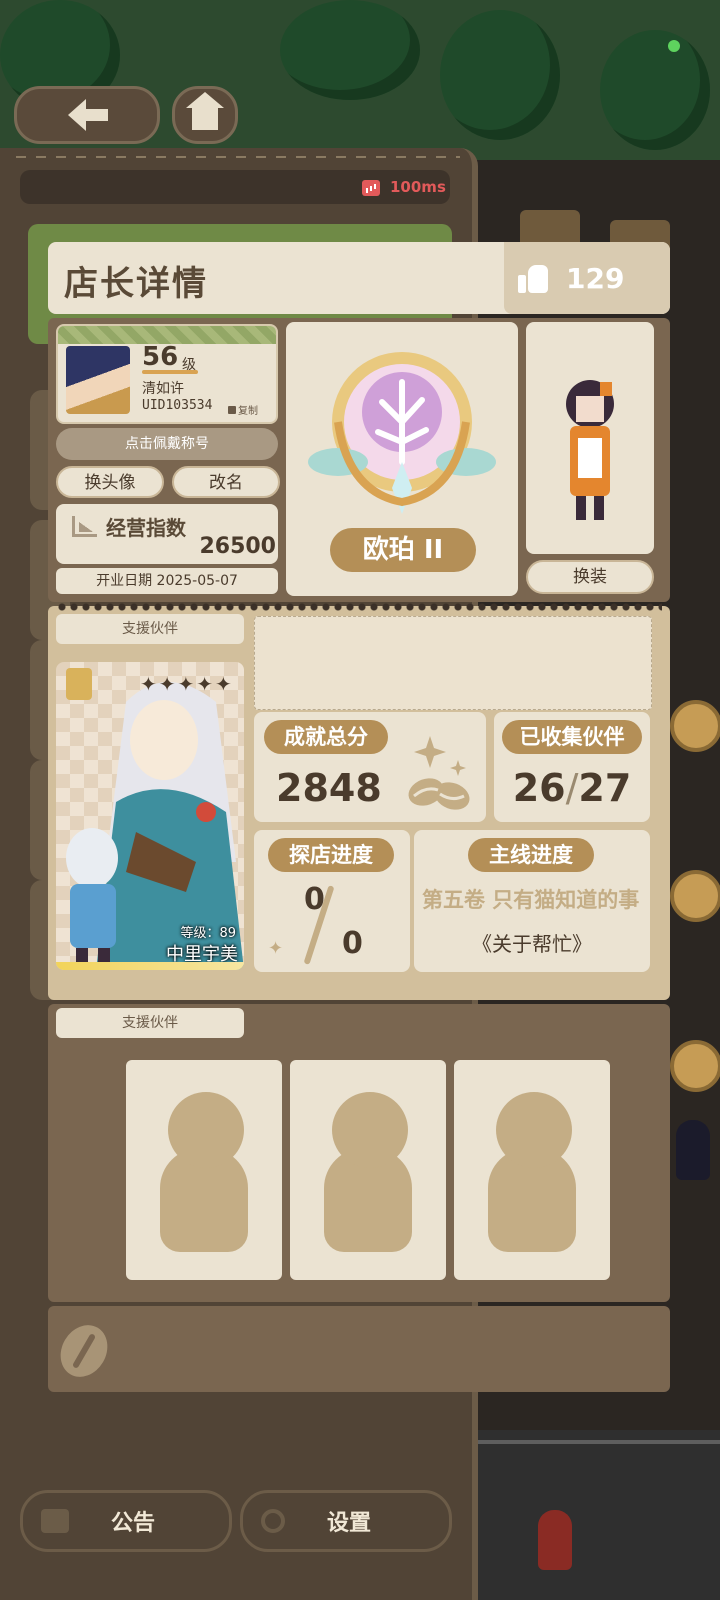 Image resolution: width=720 pixels, height=1600 pixels. I want to click on message-box, so click(453, 663).